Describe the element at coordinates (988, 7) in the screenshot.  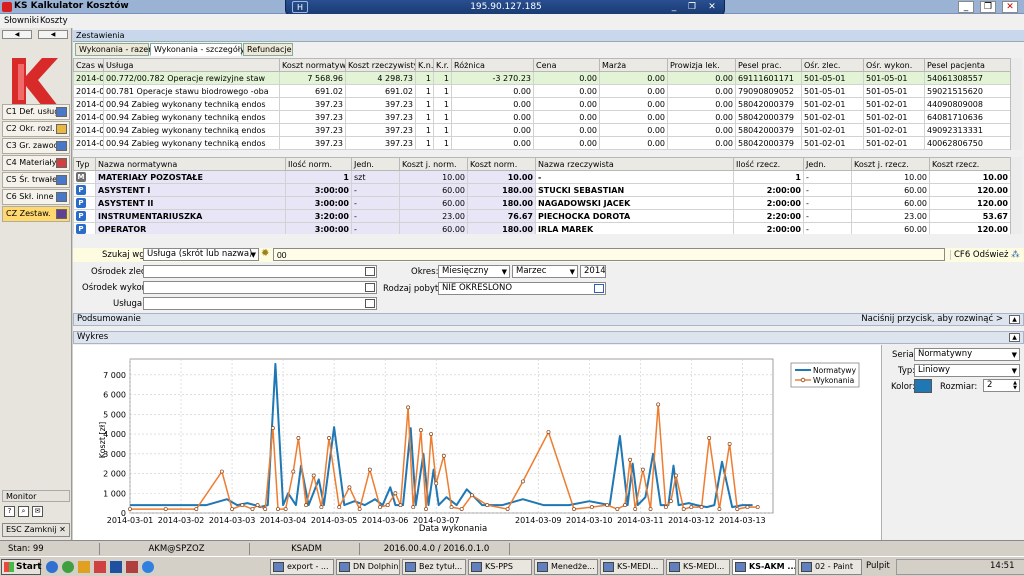
I see `restore-icon: ❐` at that location.